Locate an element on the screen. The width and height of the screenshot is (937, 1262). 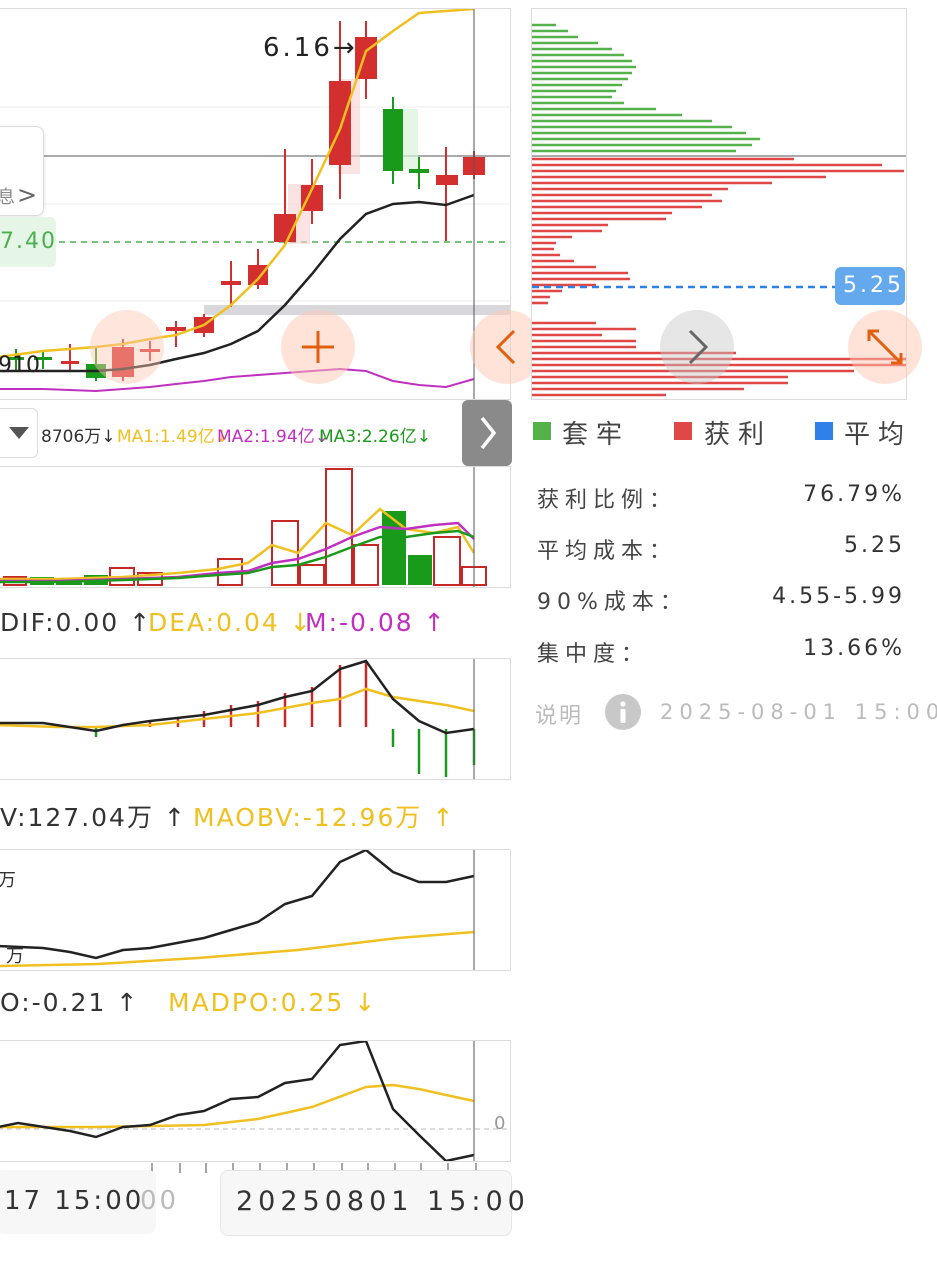
legend-profit-swatch is located at coordinates (683, 431).